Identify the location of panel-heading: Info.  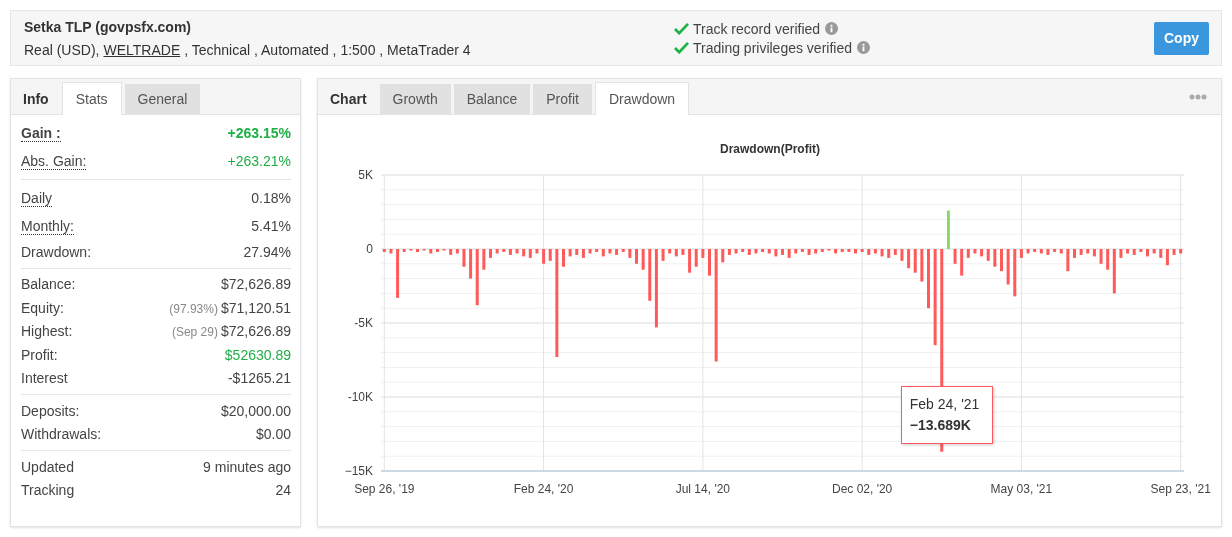
(36, 99).